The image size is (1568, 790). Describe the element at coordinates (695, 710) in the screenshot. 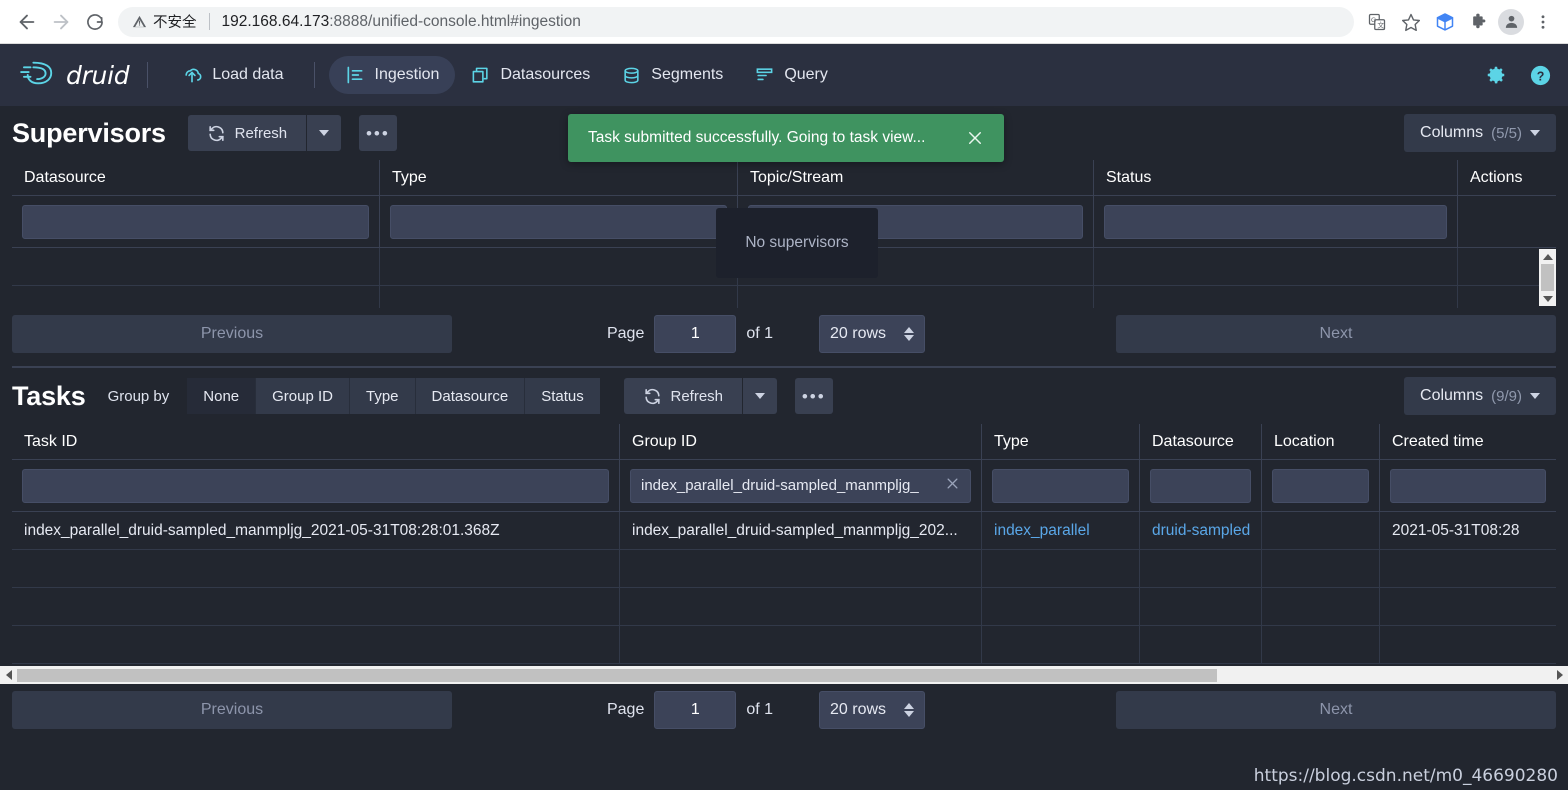

I see `tasks-page-input: 1` at that location.